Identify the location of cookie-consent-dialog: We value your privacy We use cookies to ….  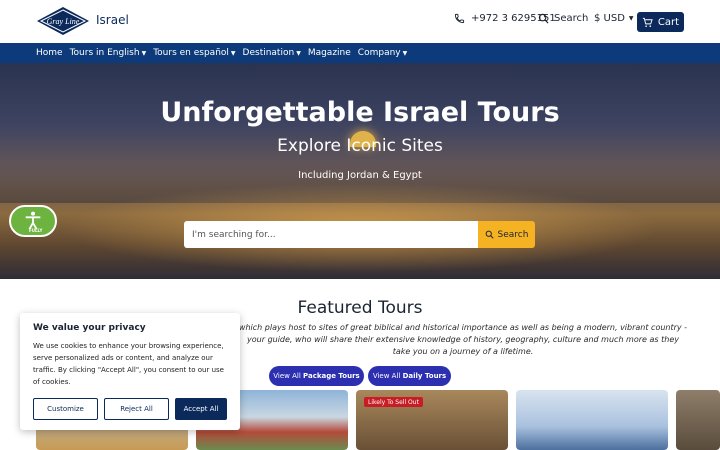
(130, 371).